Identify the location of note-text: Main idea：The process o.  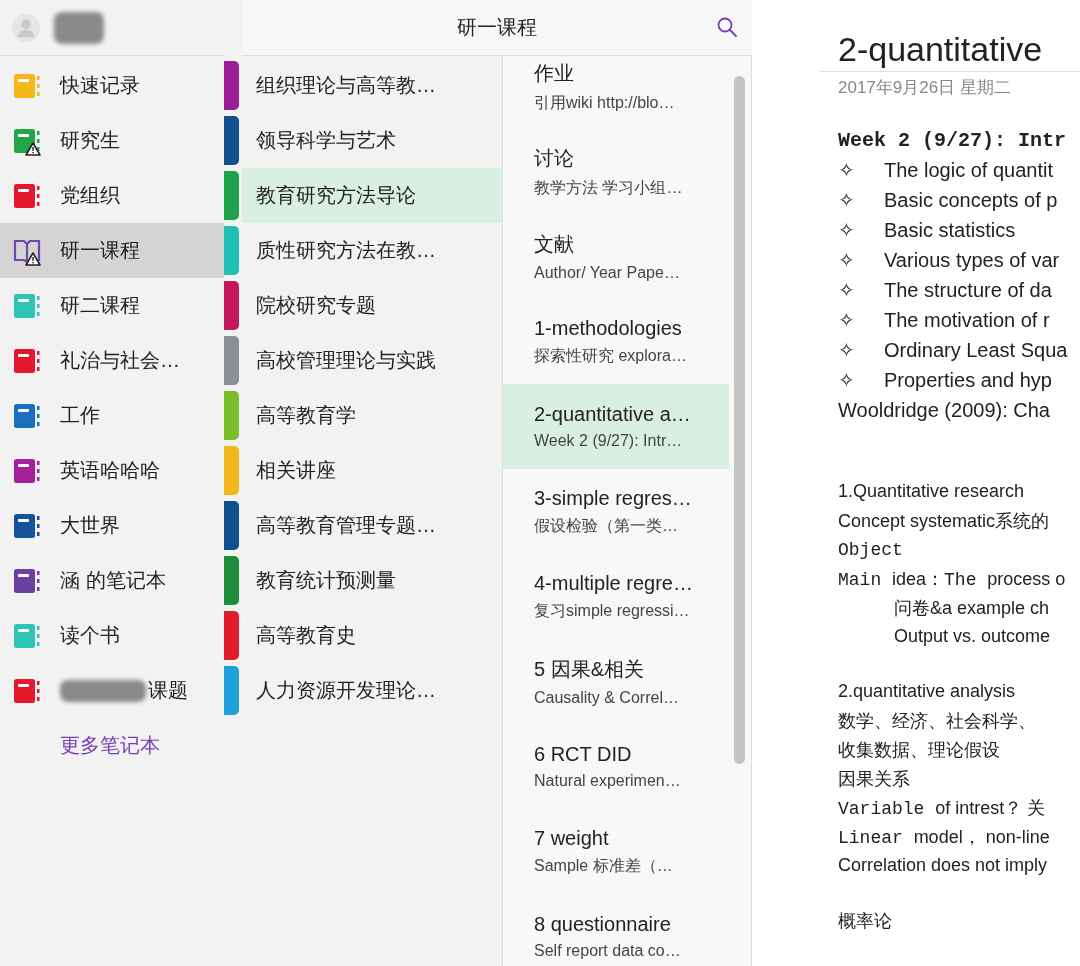
(952, 579).